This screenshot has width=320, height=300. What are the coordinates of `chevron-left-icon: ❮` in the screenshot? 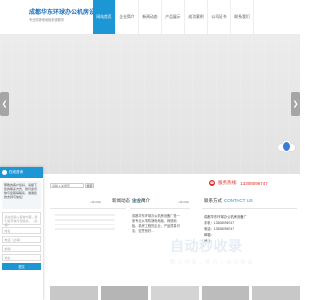 It's located at (4, 104).